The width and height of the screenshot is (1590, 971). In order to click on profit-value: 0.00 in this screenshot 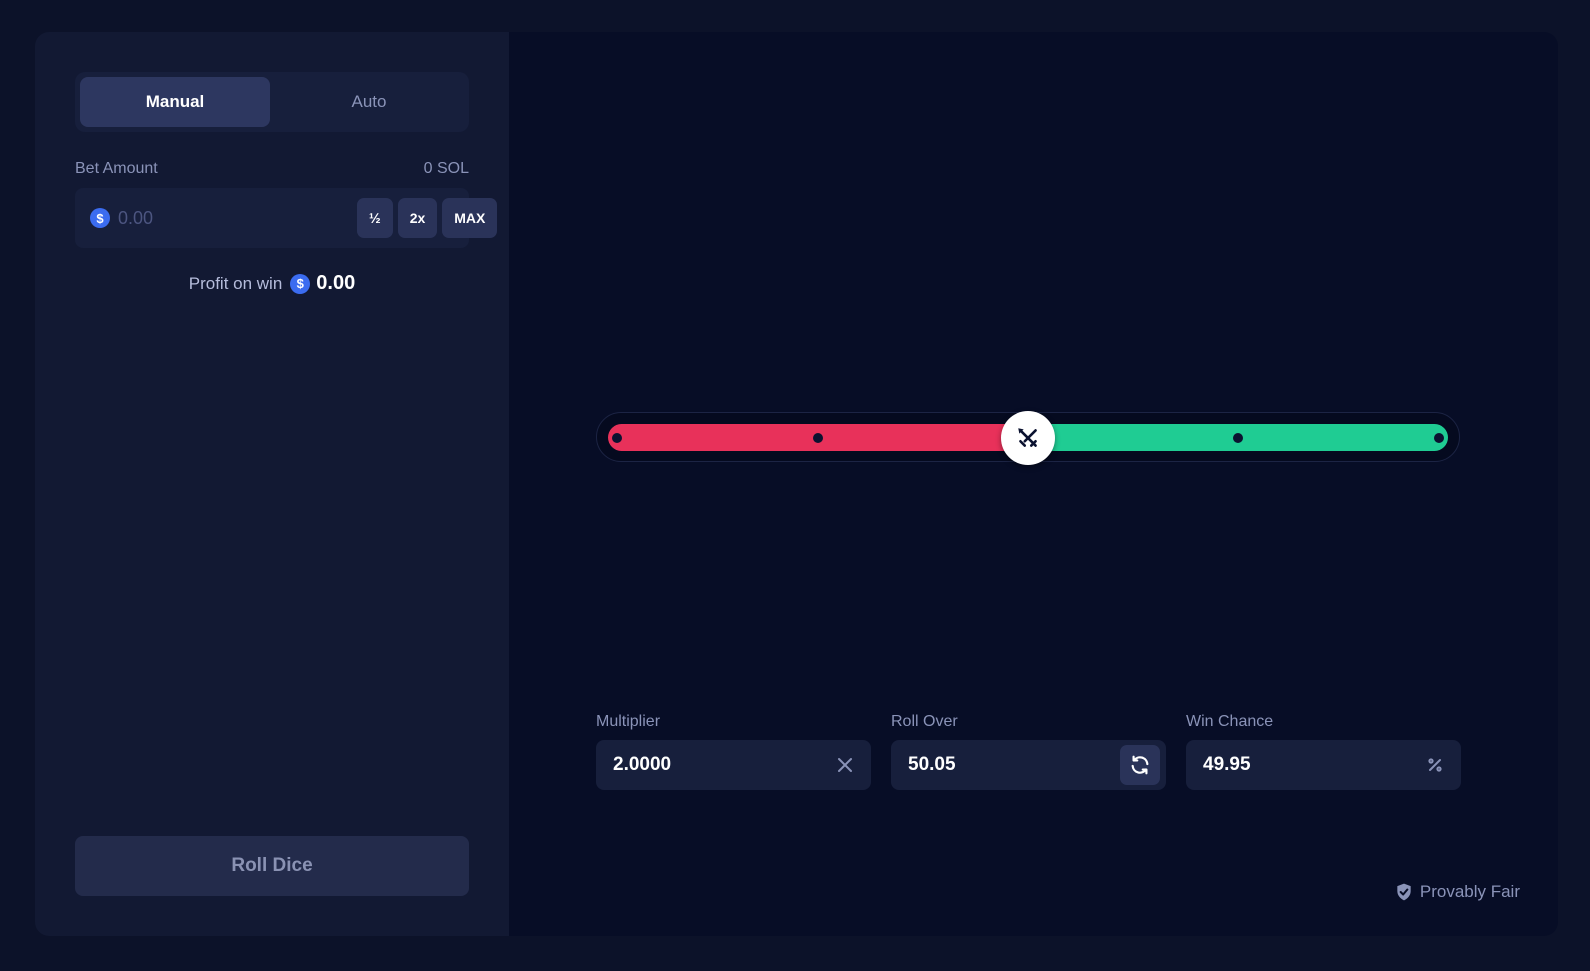, I will do `click(336, 283)`.